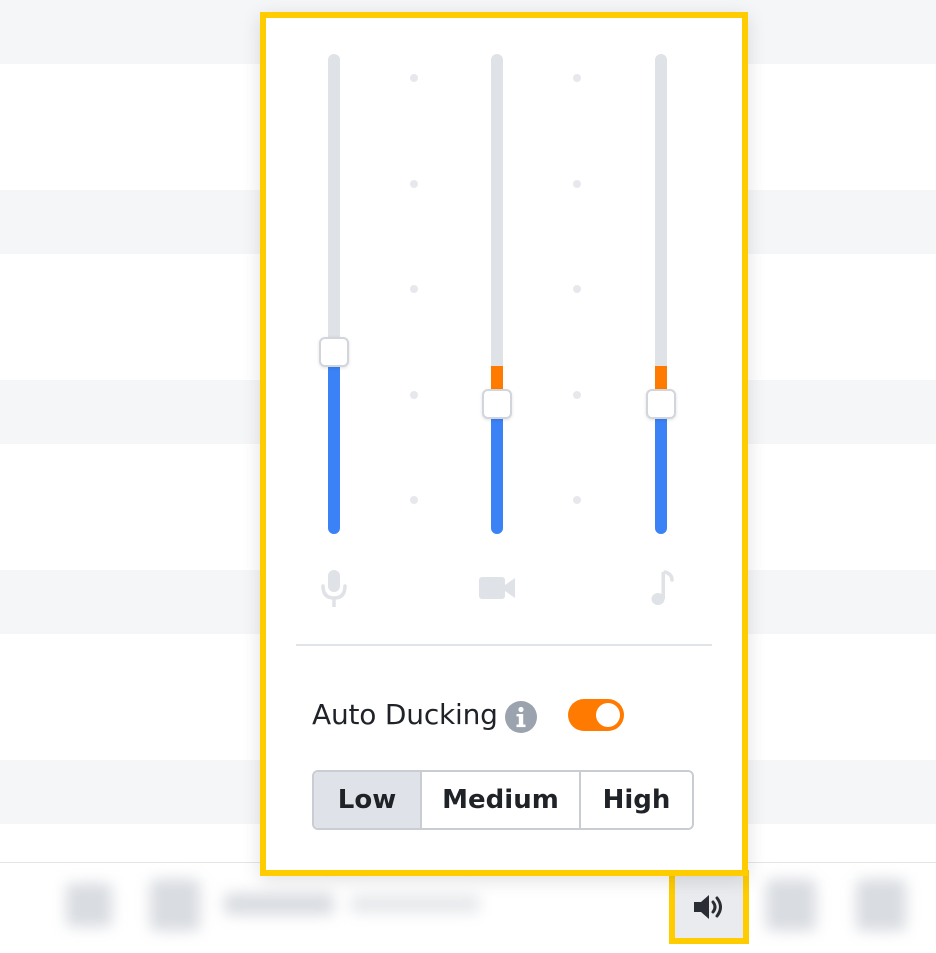 The width and height of the screenshot is (936, 953). Describe the element at coordinates (504, 645) in the screenshot. I see `divider` at that location.